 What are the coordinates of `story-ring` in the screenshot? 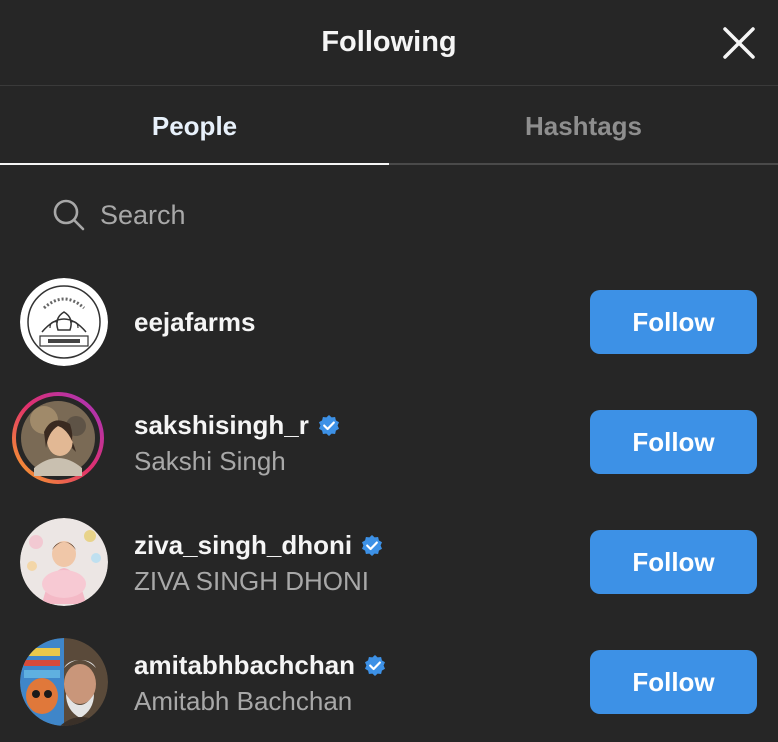 It's located at (58, 438).